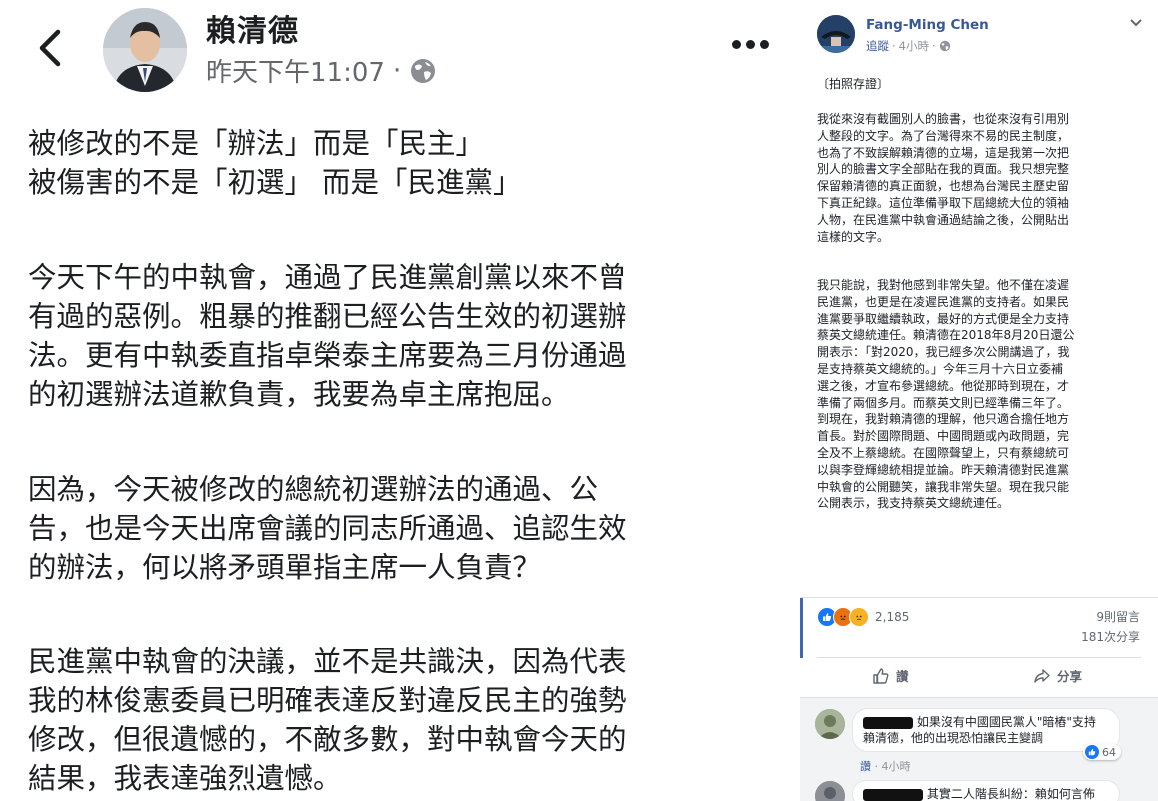  Describe the element at coordinates (943, 385) in the screenshot. I see `paragraph-line: 選之後，才宣布參選總統。他從那時到現在，才` at that location.